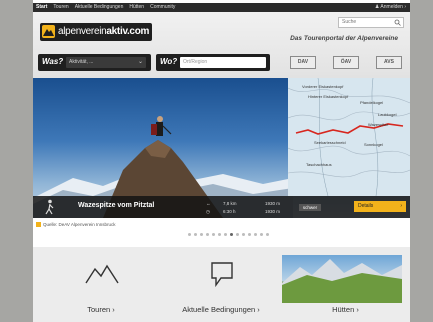  I want to click on logo-text: alpenvereinaktiv.com, so click(104, 31).